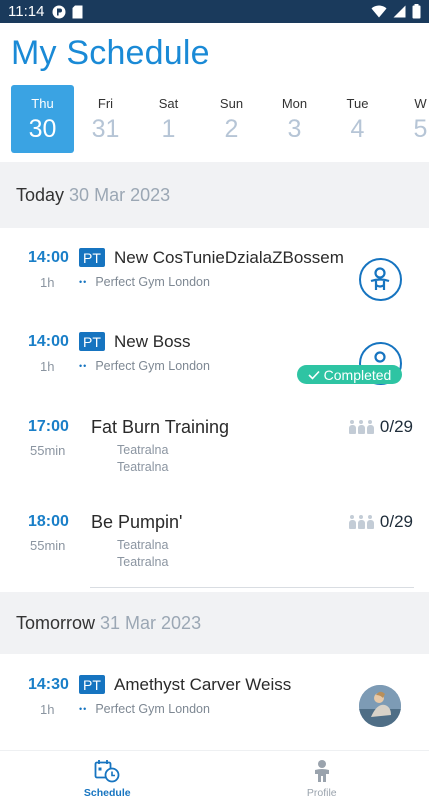 The height and width of the screenshot is (810, 429). I want to click on day-number: 3, so click(294, 129).